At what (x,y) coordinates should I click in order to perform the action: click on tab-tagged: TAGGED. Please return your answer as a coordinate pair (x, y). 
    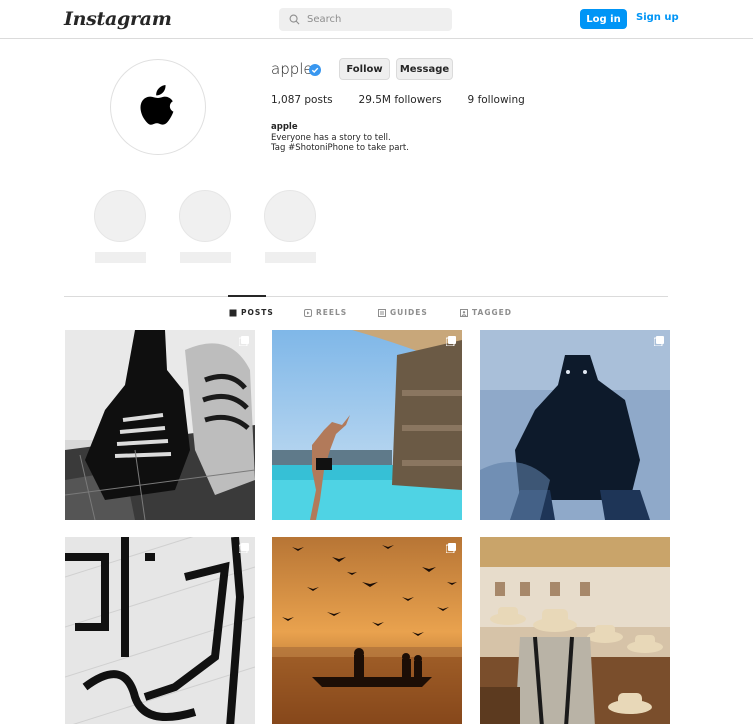
    Looking at the image, I should click on (486, 312).